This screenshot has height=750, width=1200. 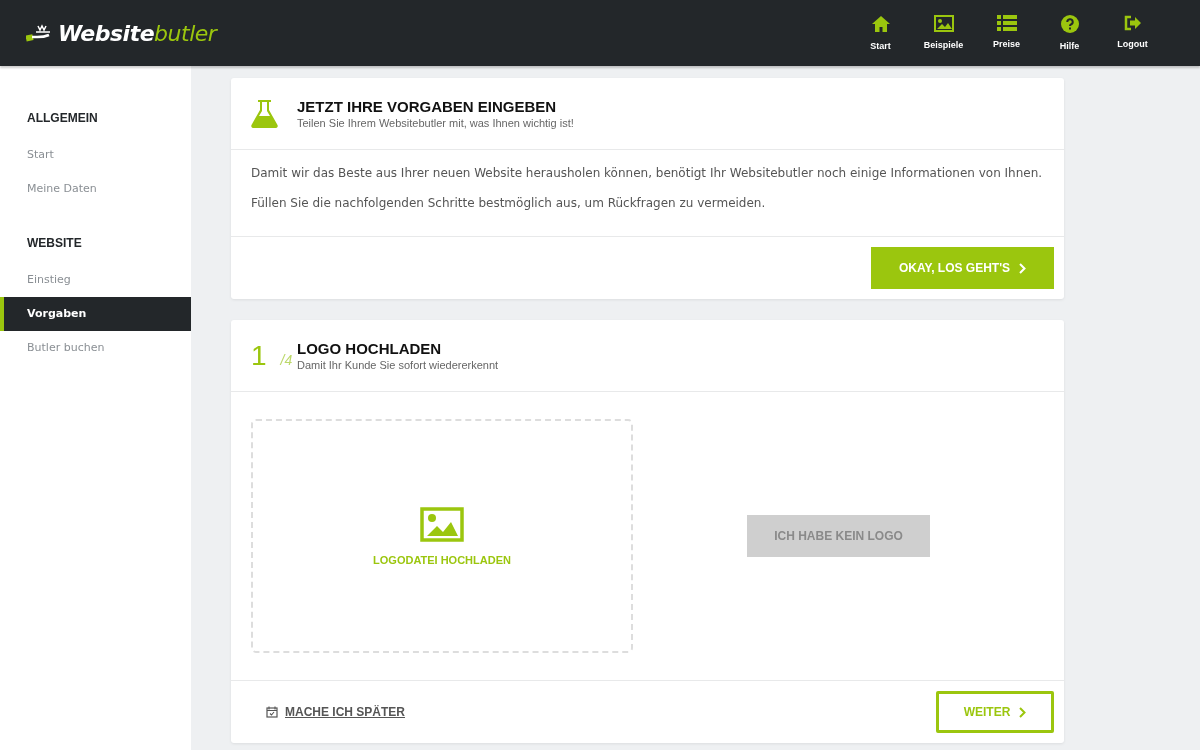 I want to click on nav-link: Logout, so click(x=1132, y=33).